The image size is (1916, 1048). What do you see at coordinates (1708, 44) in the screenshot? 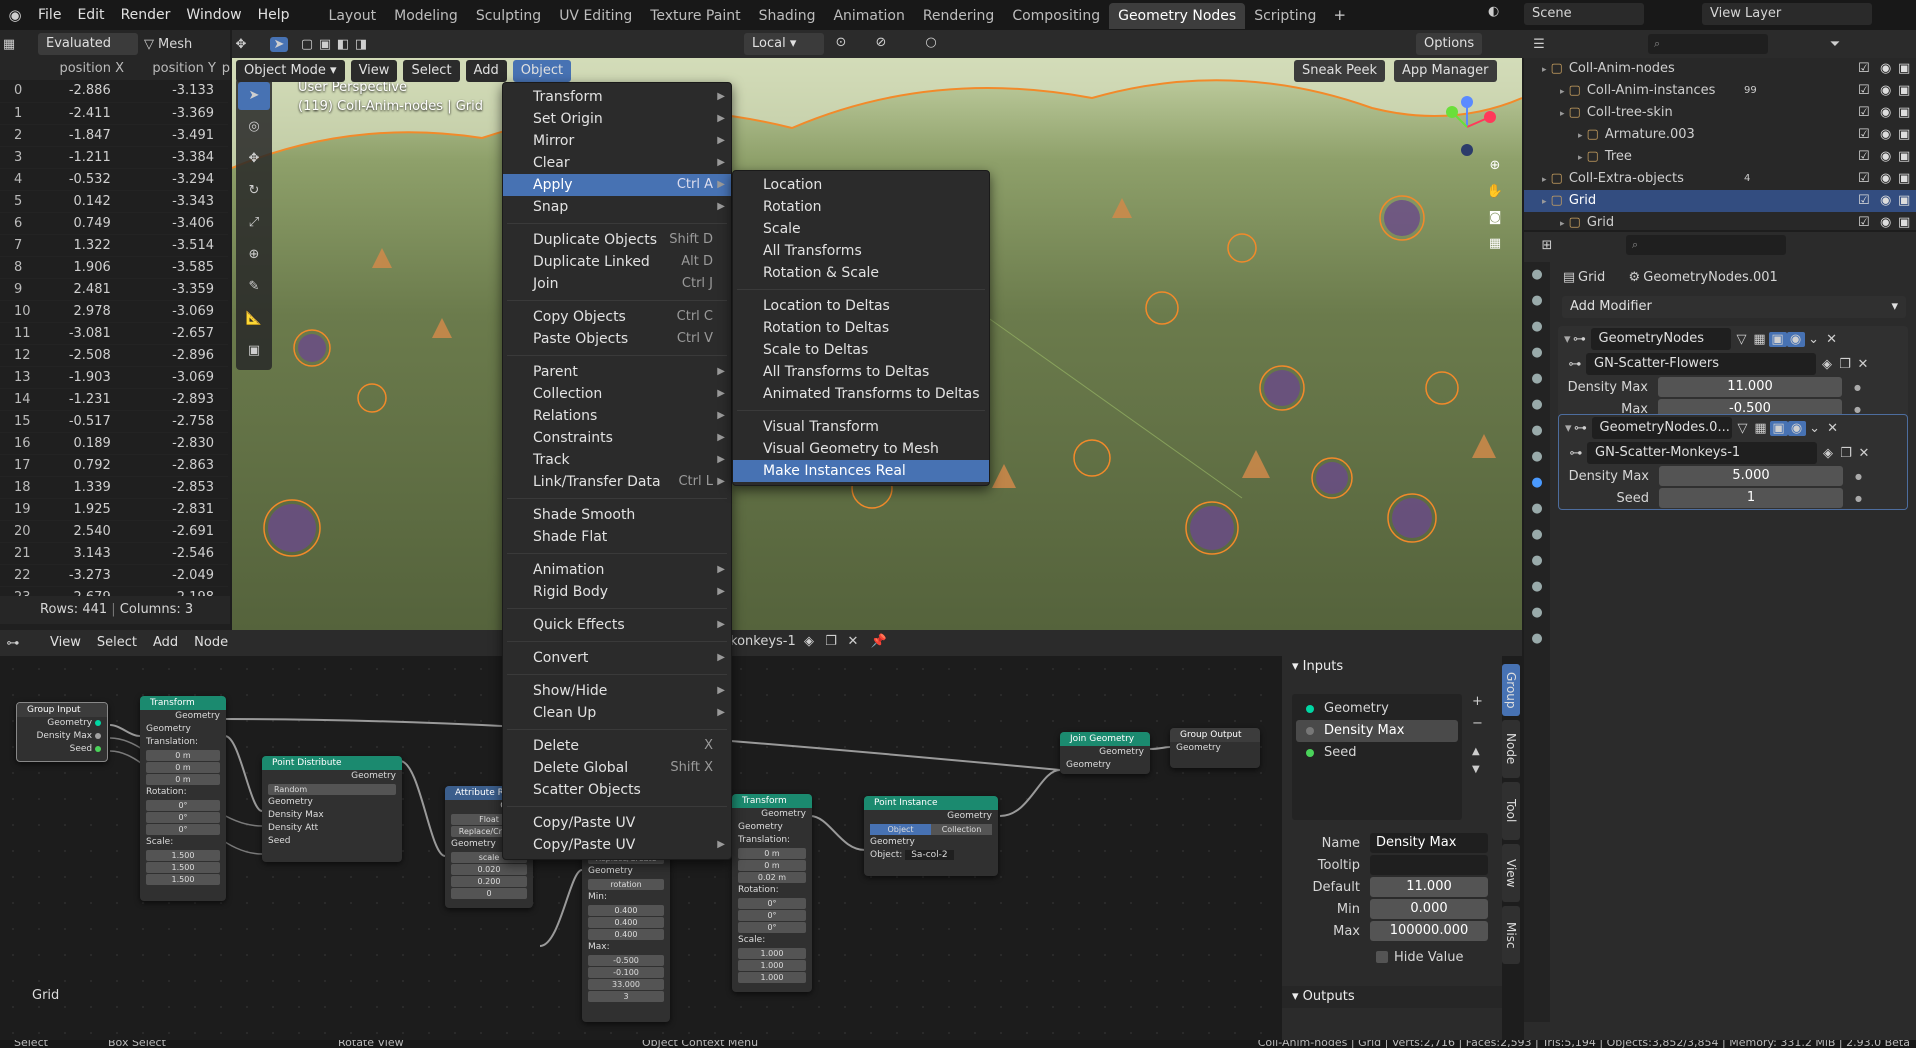
I see `outliner-search: ⌕` at bounding box center [1708, 44].